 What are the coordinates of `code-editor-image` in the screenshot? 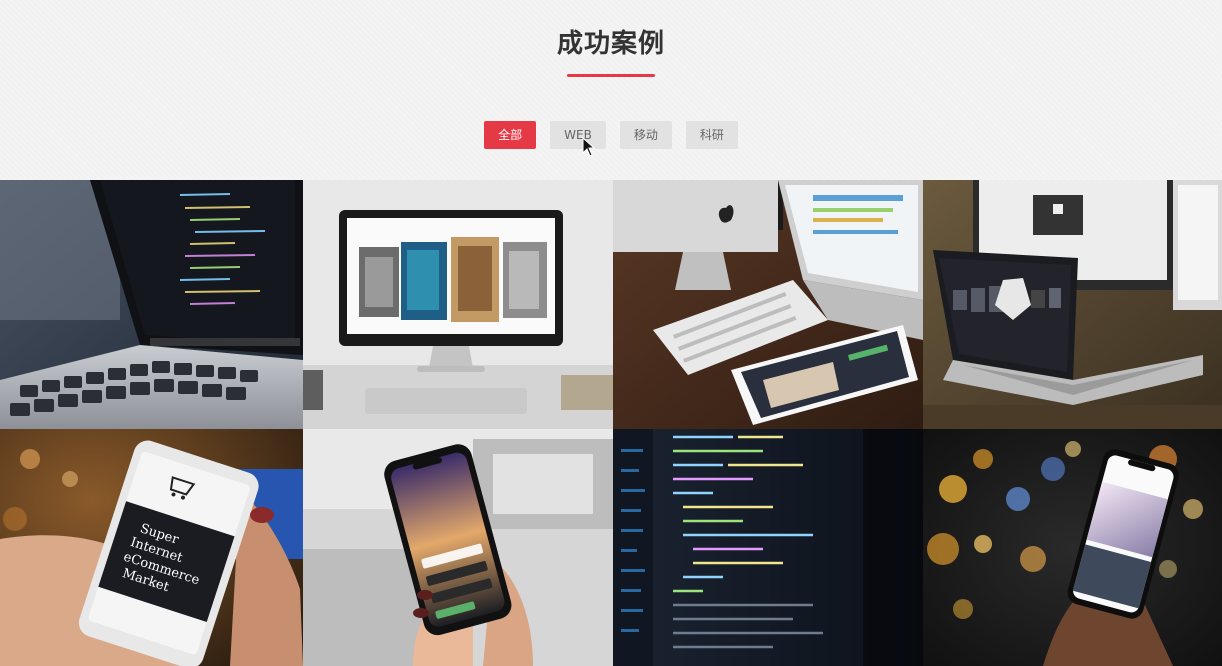 It's located at (768, 547).